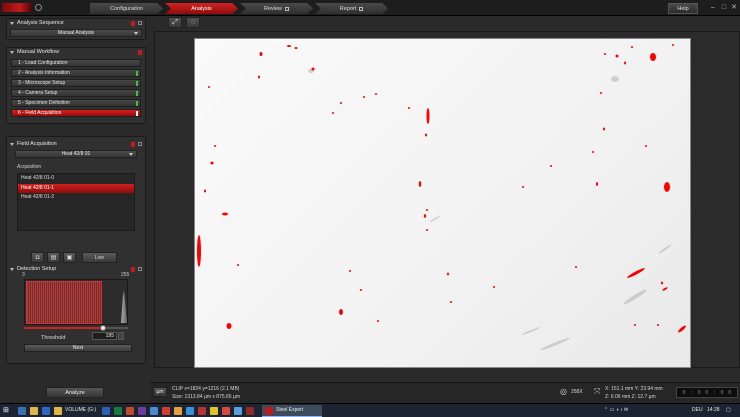 This screenshot has width=740, height=417. I want to click on status-ok-icon, so click(137, 103).